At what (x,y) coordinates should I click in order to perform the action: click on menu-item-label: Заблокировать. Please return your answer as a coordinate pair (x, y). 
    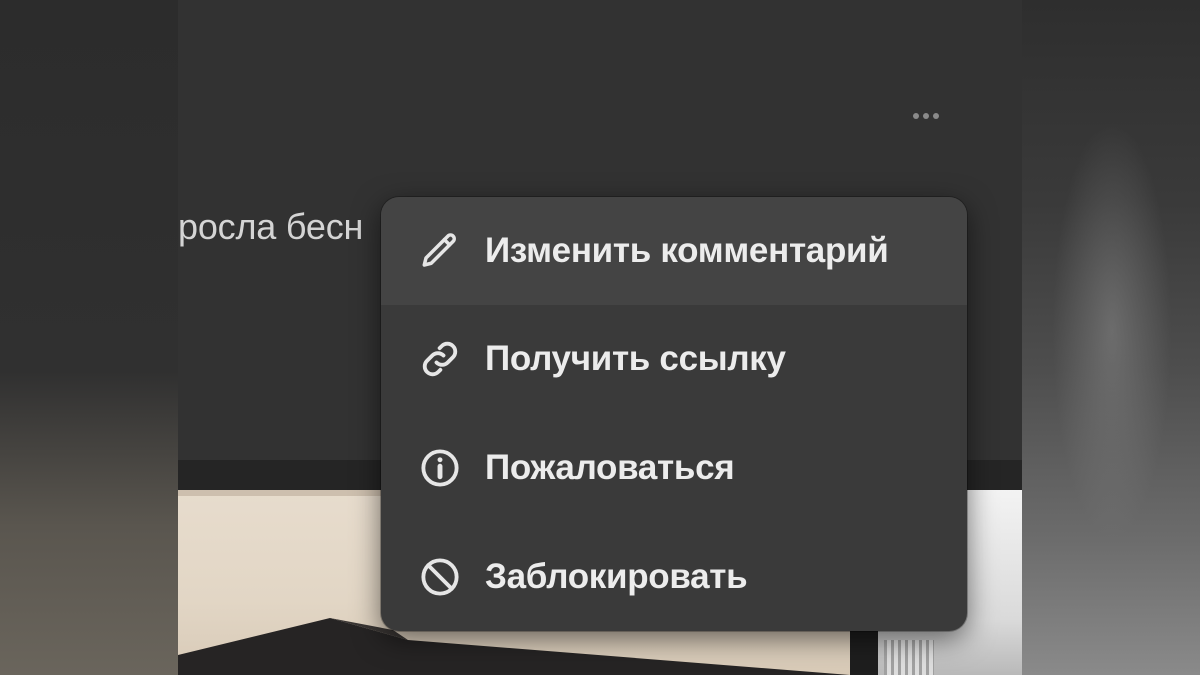
    Looking at the image, I should click on (616, 576).